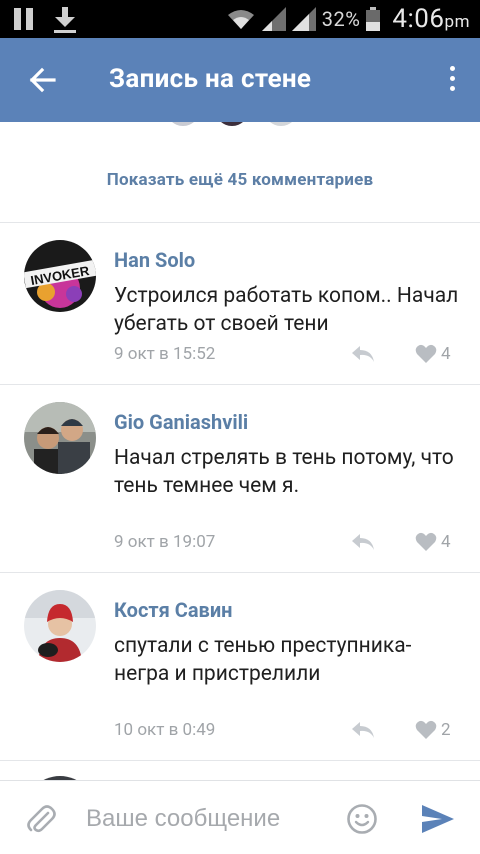 The image size is (480, 854). I want to click on app-toolbar: Запись на стене, so click(240, 80).